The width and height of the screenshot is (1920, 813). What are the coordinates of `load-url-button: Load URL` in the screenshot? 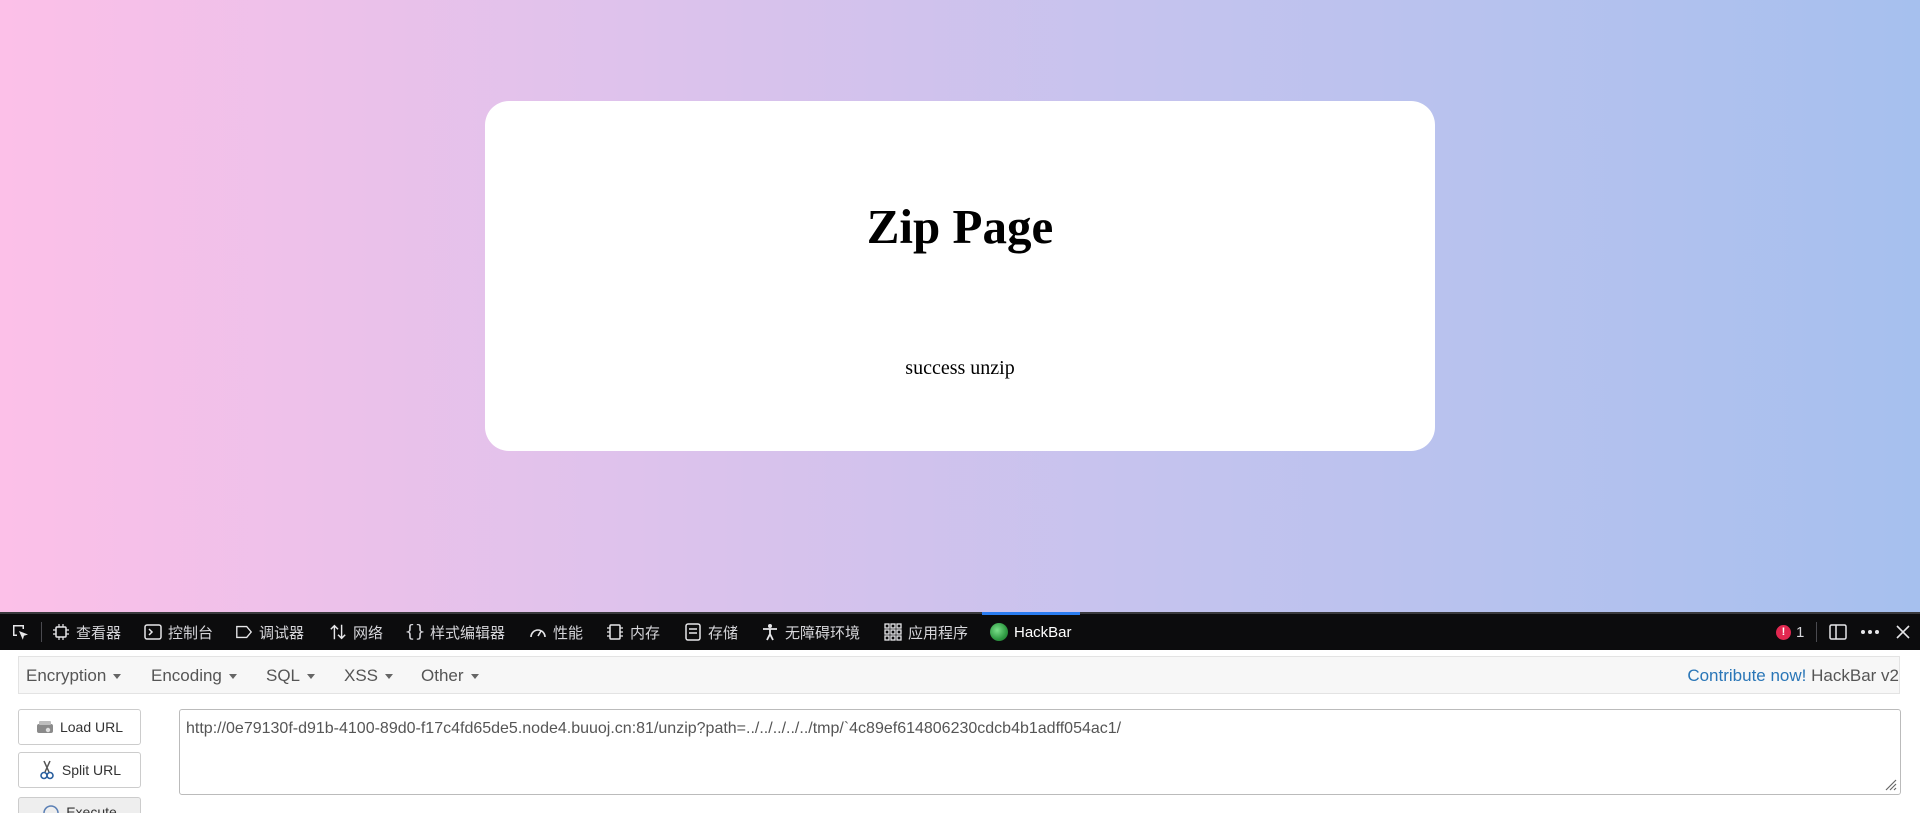 It's located at (79, 727).